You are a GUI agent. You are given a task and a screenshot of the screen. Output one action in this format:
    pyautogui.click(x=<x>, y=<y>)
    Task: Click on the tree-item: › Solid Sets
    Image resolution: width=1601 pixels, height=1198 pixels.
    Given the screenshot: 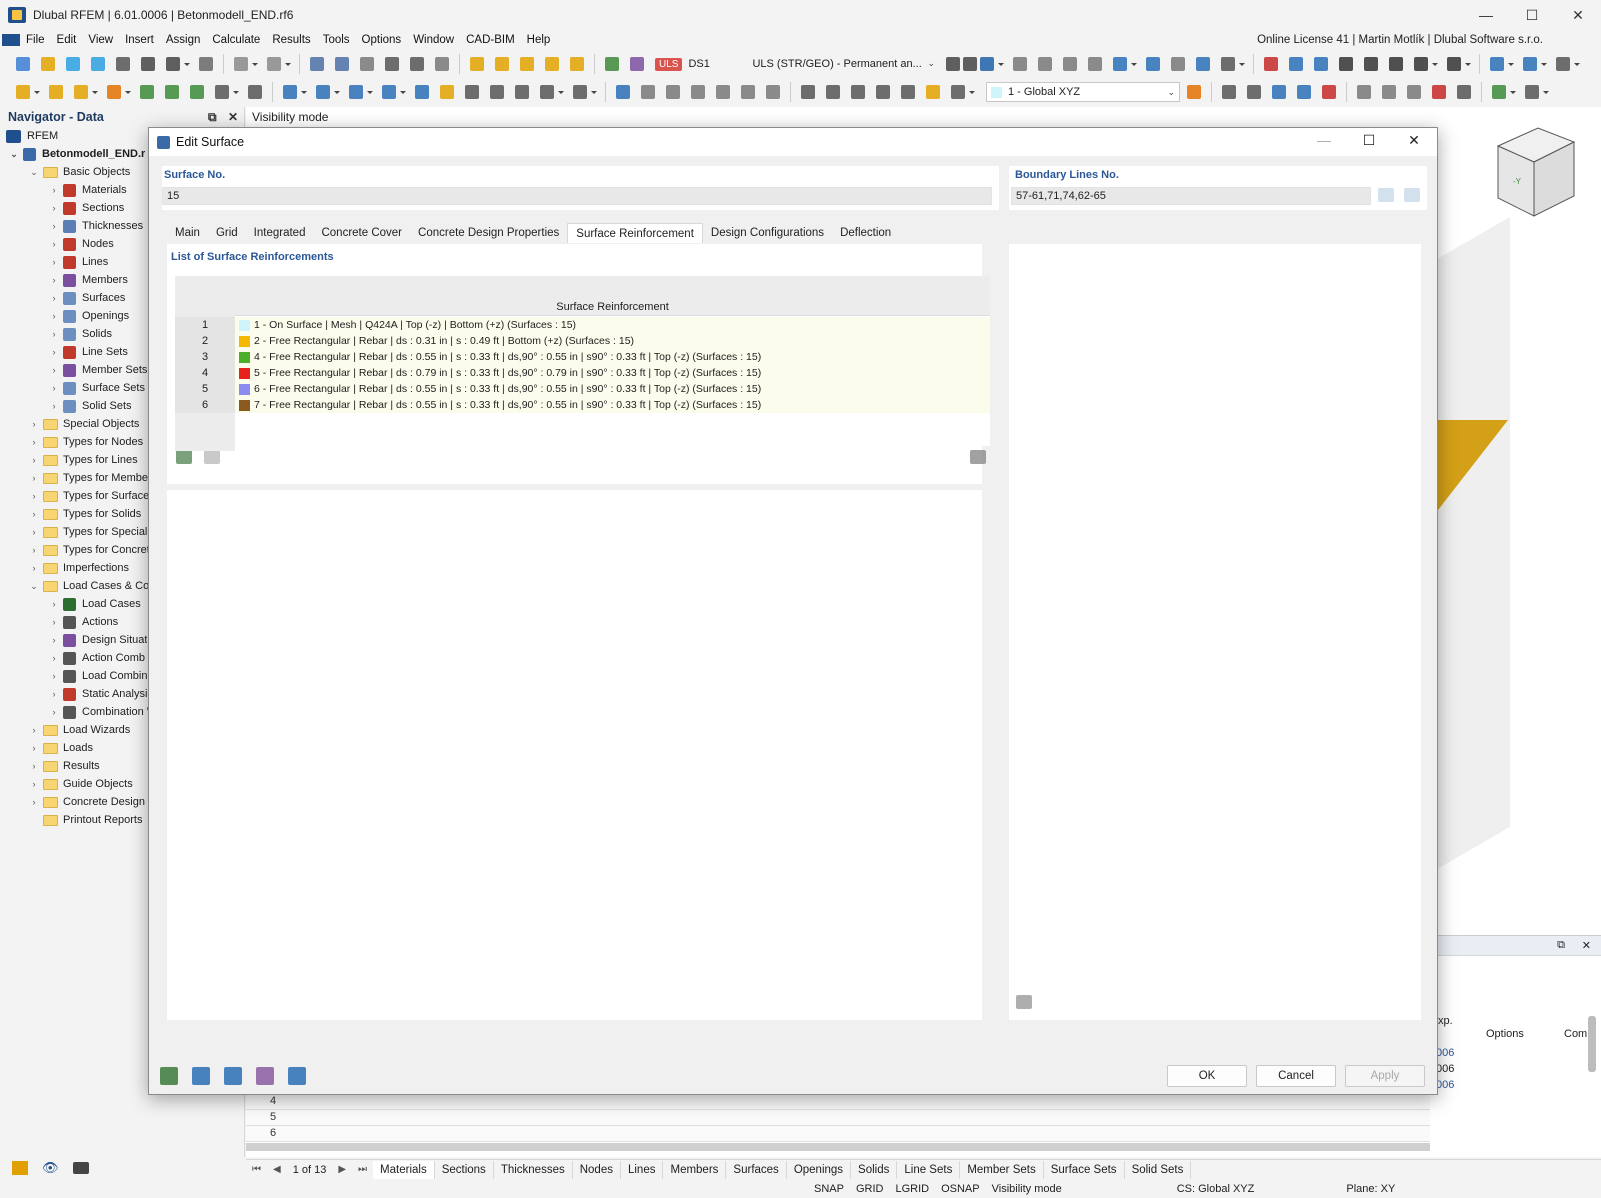 What is the action you would take?
    pyautogui.click(x=90, y=406)
    